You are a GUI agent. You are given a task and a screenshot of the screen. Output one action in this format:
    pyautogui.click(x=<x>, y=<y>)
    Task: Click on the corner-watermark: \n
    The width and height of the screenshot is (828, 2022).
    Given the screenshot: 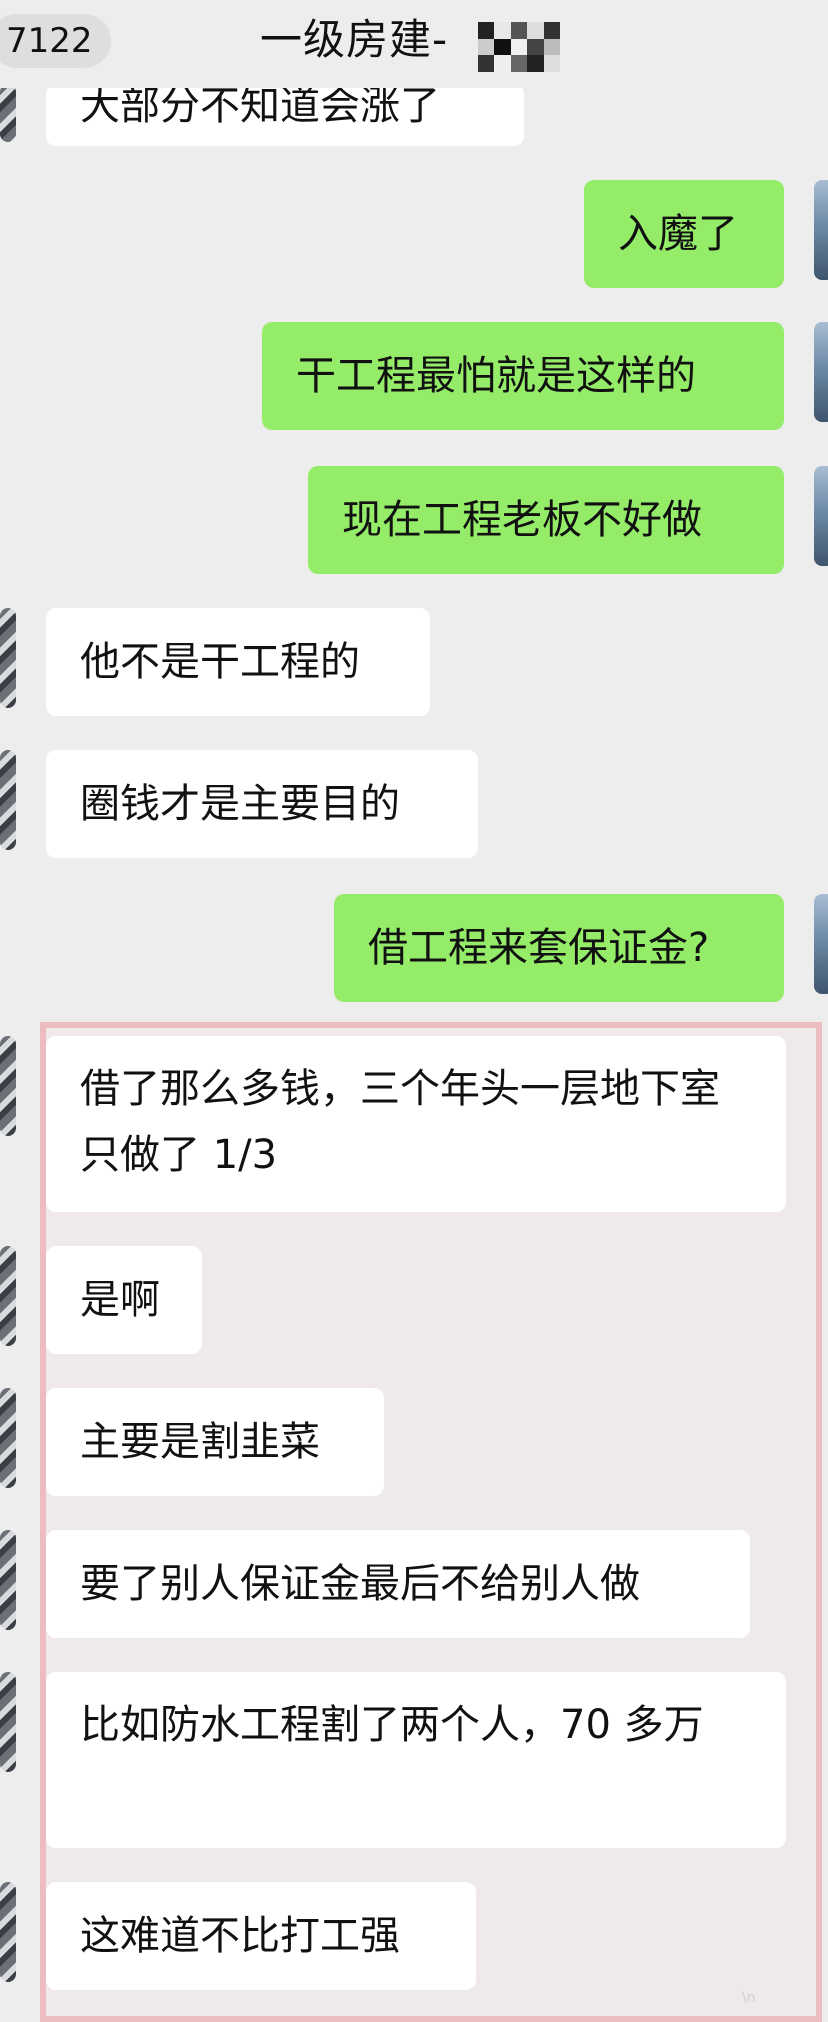 What is the action you would take?
    pyautogui.click(x=749, y=1998)
    